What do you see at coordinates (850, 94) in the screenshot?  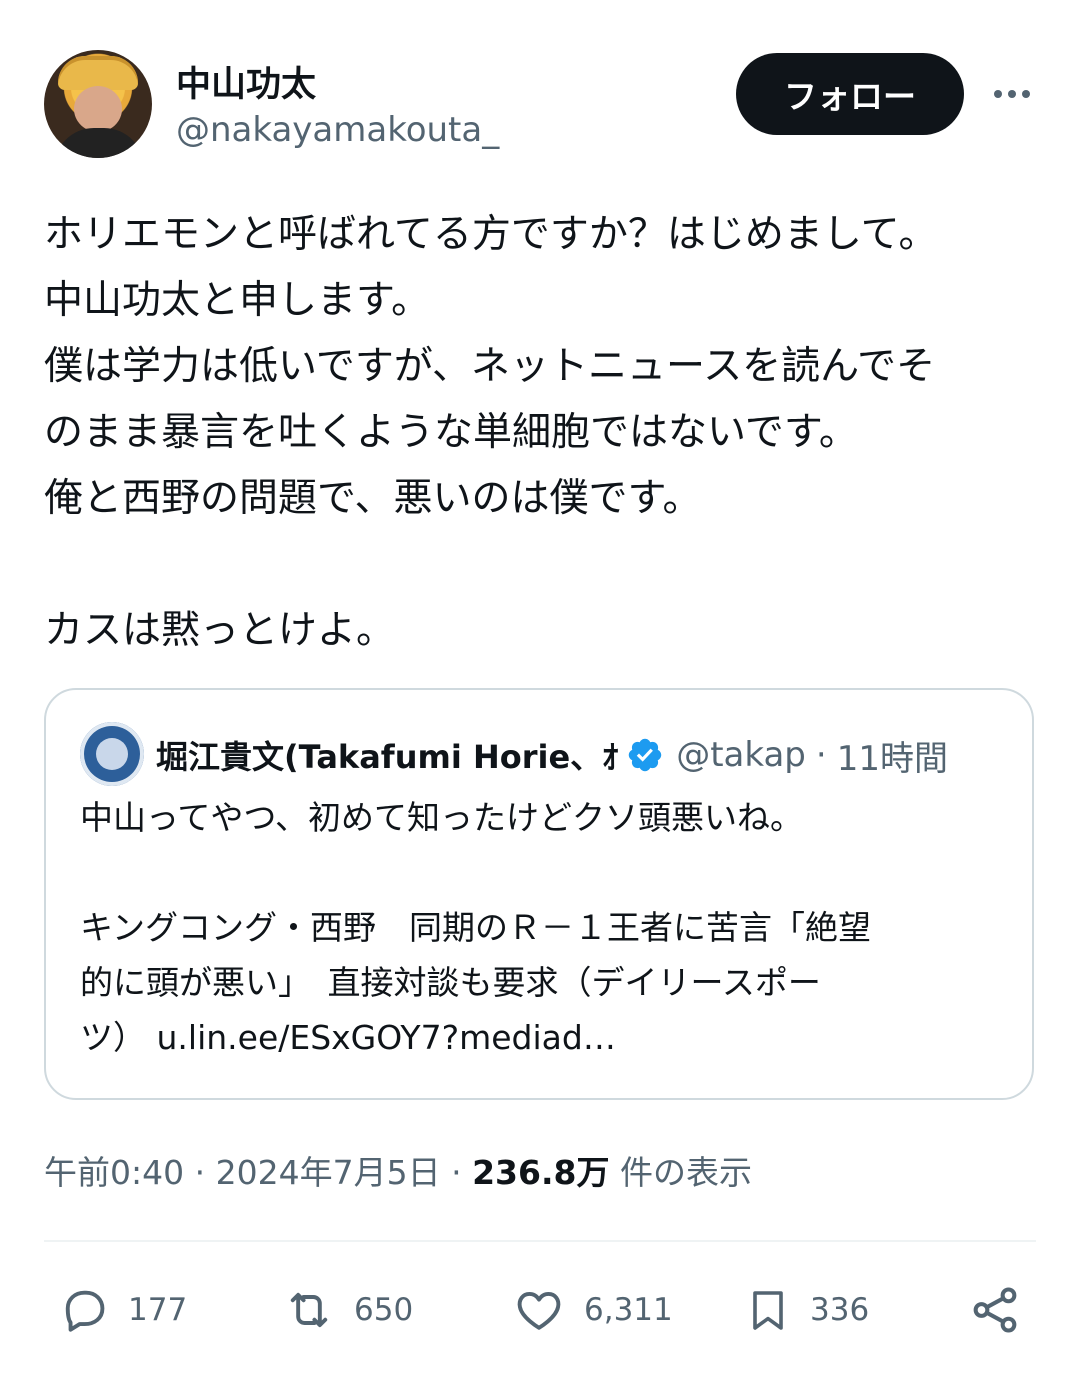 I see `follow-button: フォロー` at bounding box center [850, 94].